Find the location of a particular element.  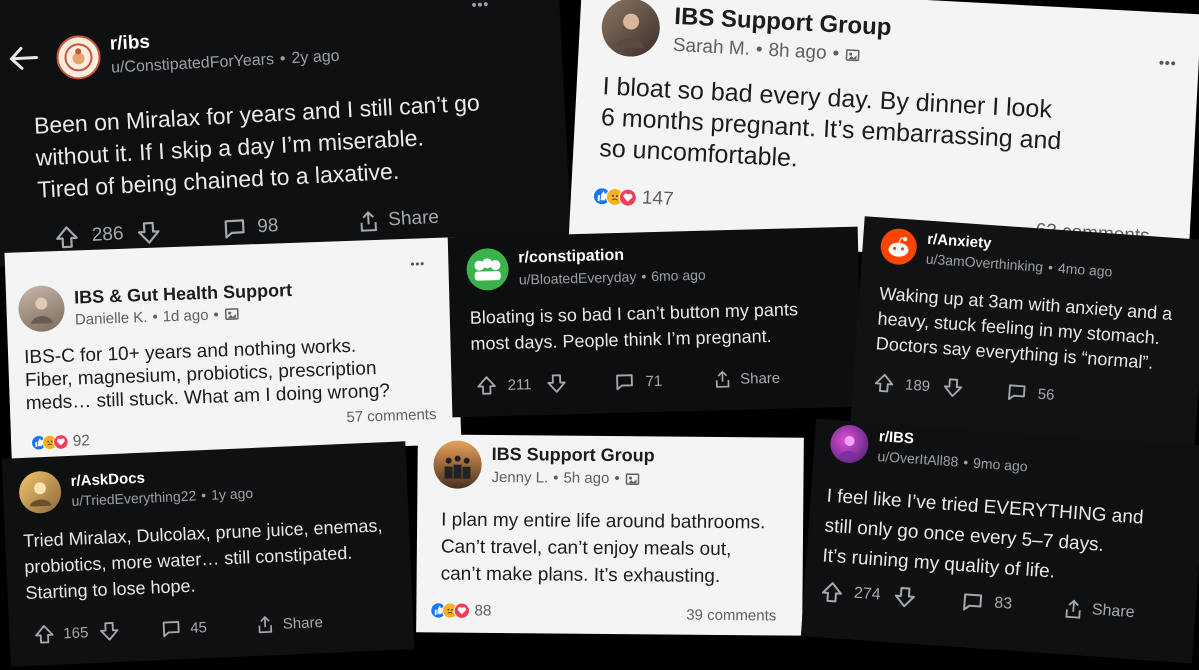

community-name: r/constipation is located at coordinates (611, 256).